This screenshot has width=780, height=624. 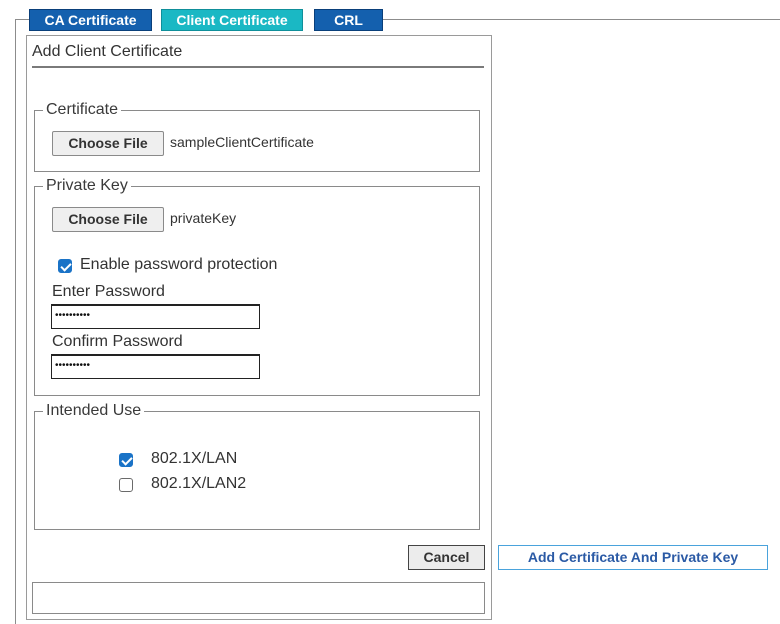 I want to click on intended-use-legend: Intended Use, so click(x=94, y=411).